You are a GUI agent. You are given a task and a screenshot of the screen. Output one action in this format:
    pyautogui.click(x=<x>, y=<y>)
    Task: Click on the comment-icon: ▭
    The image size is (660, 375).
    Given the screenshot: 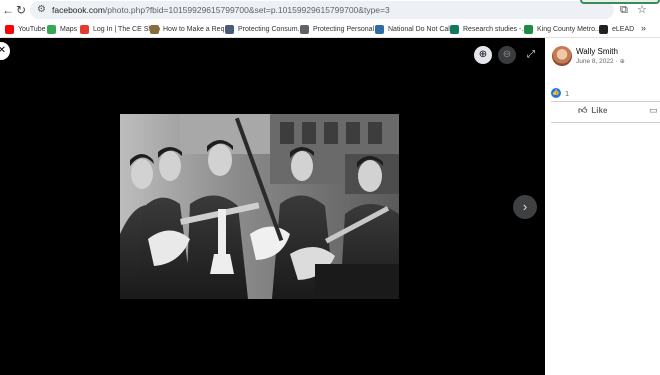 What is the action you would take?
    pyautogui.click(x=653, y=110)
    